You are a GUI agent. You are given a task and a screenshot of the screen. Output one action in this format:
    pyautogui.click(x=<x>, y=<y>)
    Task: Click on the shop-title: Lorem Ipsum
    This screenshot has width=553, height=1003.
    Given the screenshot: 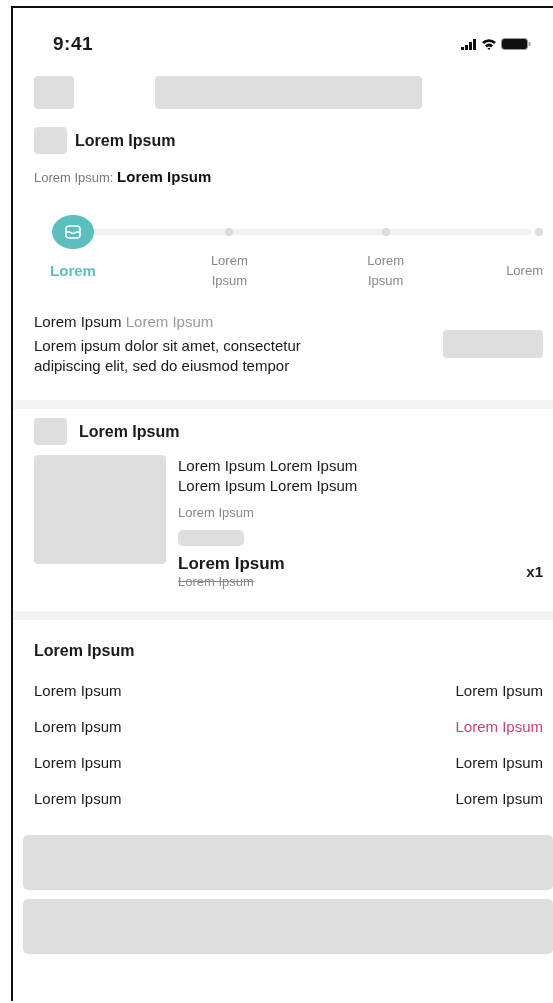 What is the action you would take?
    pyautogui.click(x=129, y=431)
    